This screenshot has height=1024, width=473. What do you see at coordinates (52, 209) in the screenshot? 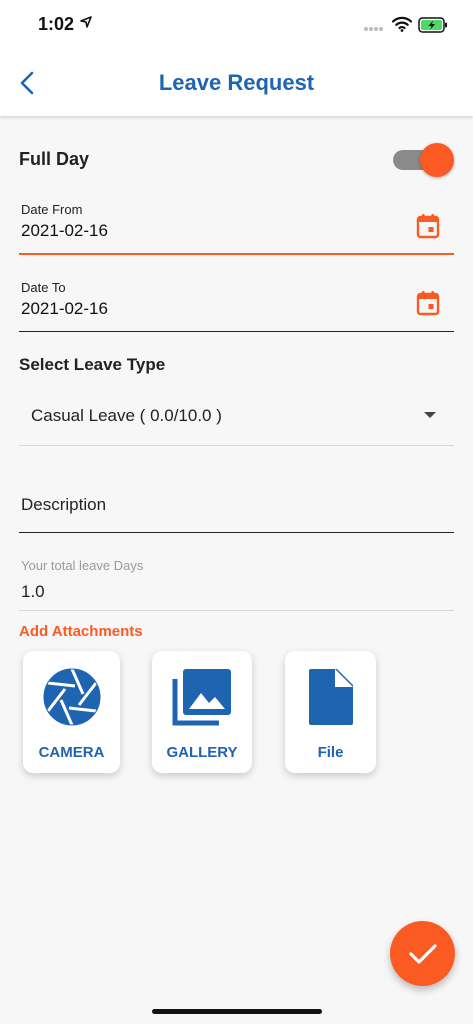
I see `date-from-label: Date From` at bounding box center [52, 209].